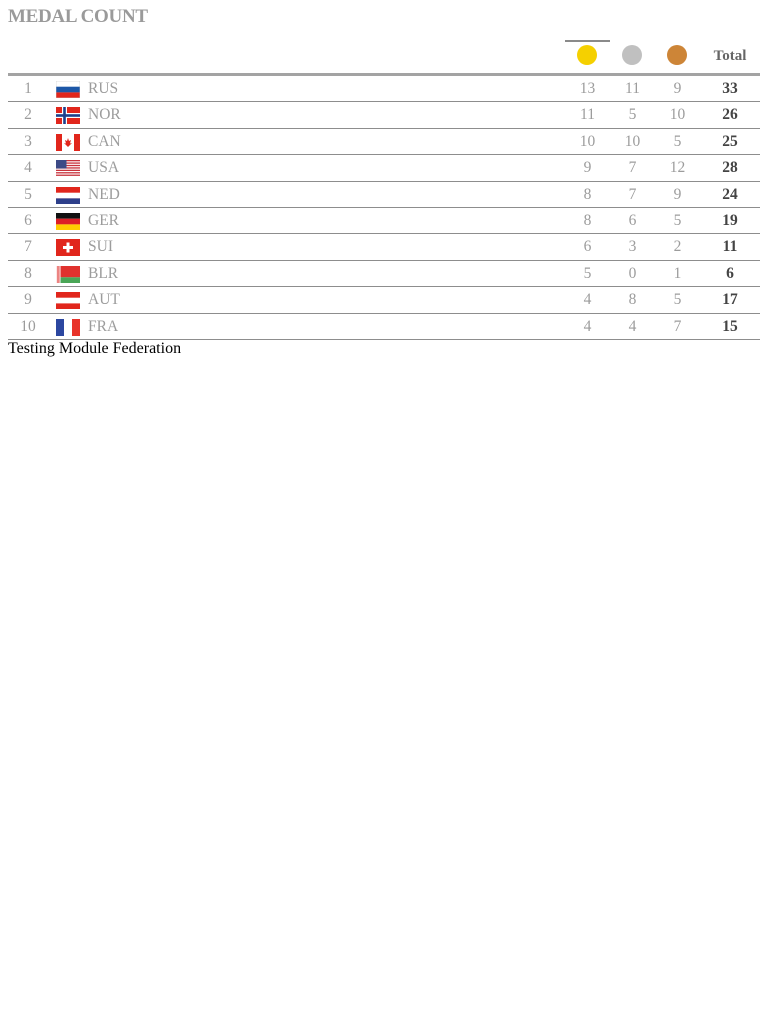  I want to click on total-count: 33, so click(730, 88).